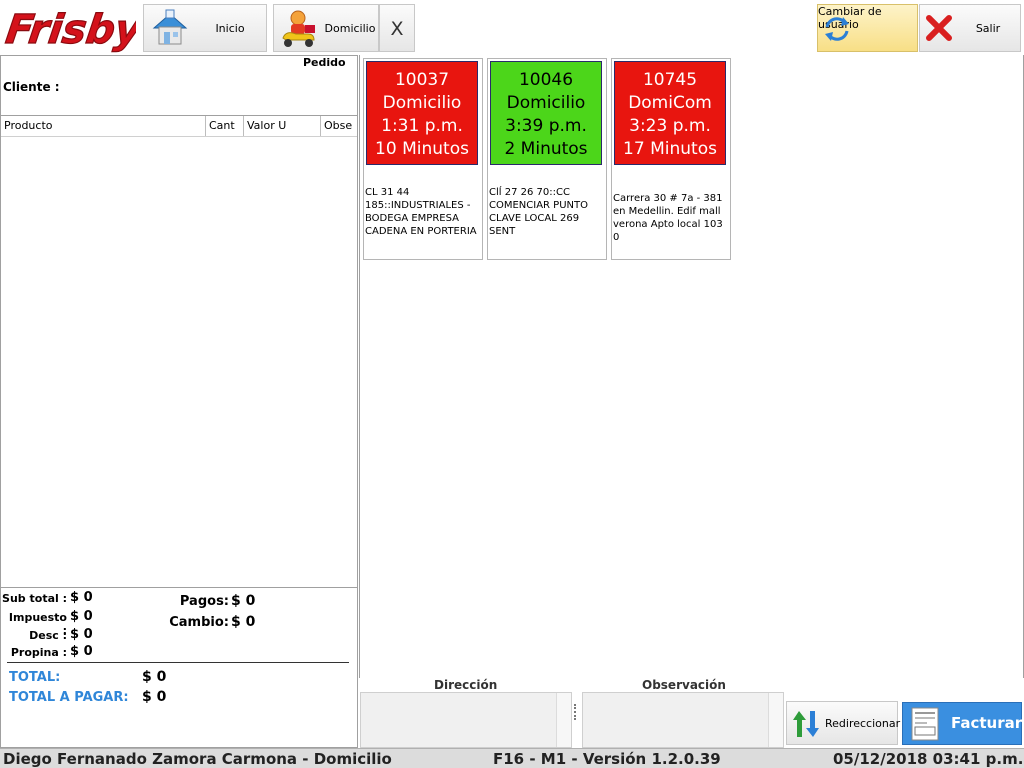  What do you see at coordinates (154, 677) in the screenshot?
I see `total-value: $ 0` at bounding box center [154, 677].